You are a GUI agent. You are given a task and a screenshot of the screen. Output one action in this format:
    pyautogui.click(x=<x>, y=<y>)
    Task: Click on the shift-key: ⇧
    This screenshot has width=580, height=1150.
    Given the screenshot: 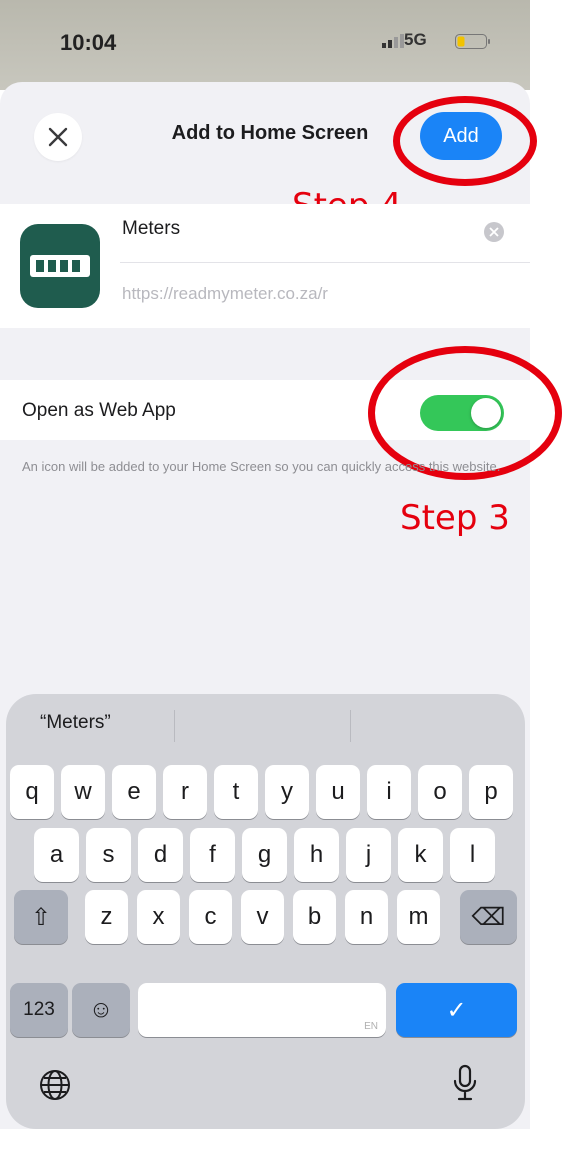 What is the action you would take?
    pyautogui.click(x=41, y=917)
    